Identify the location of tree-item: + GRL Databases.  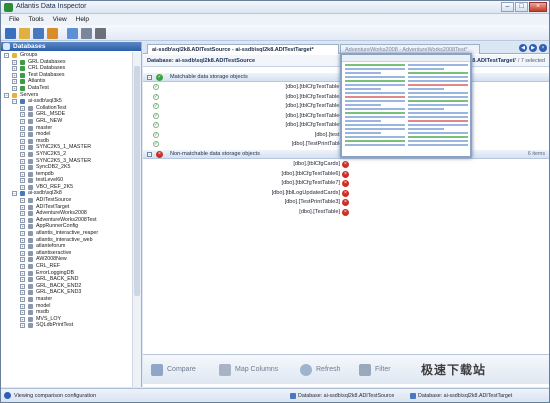
(66, 62).